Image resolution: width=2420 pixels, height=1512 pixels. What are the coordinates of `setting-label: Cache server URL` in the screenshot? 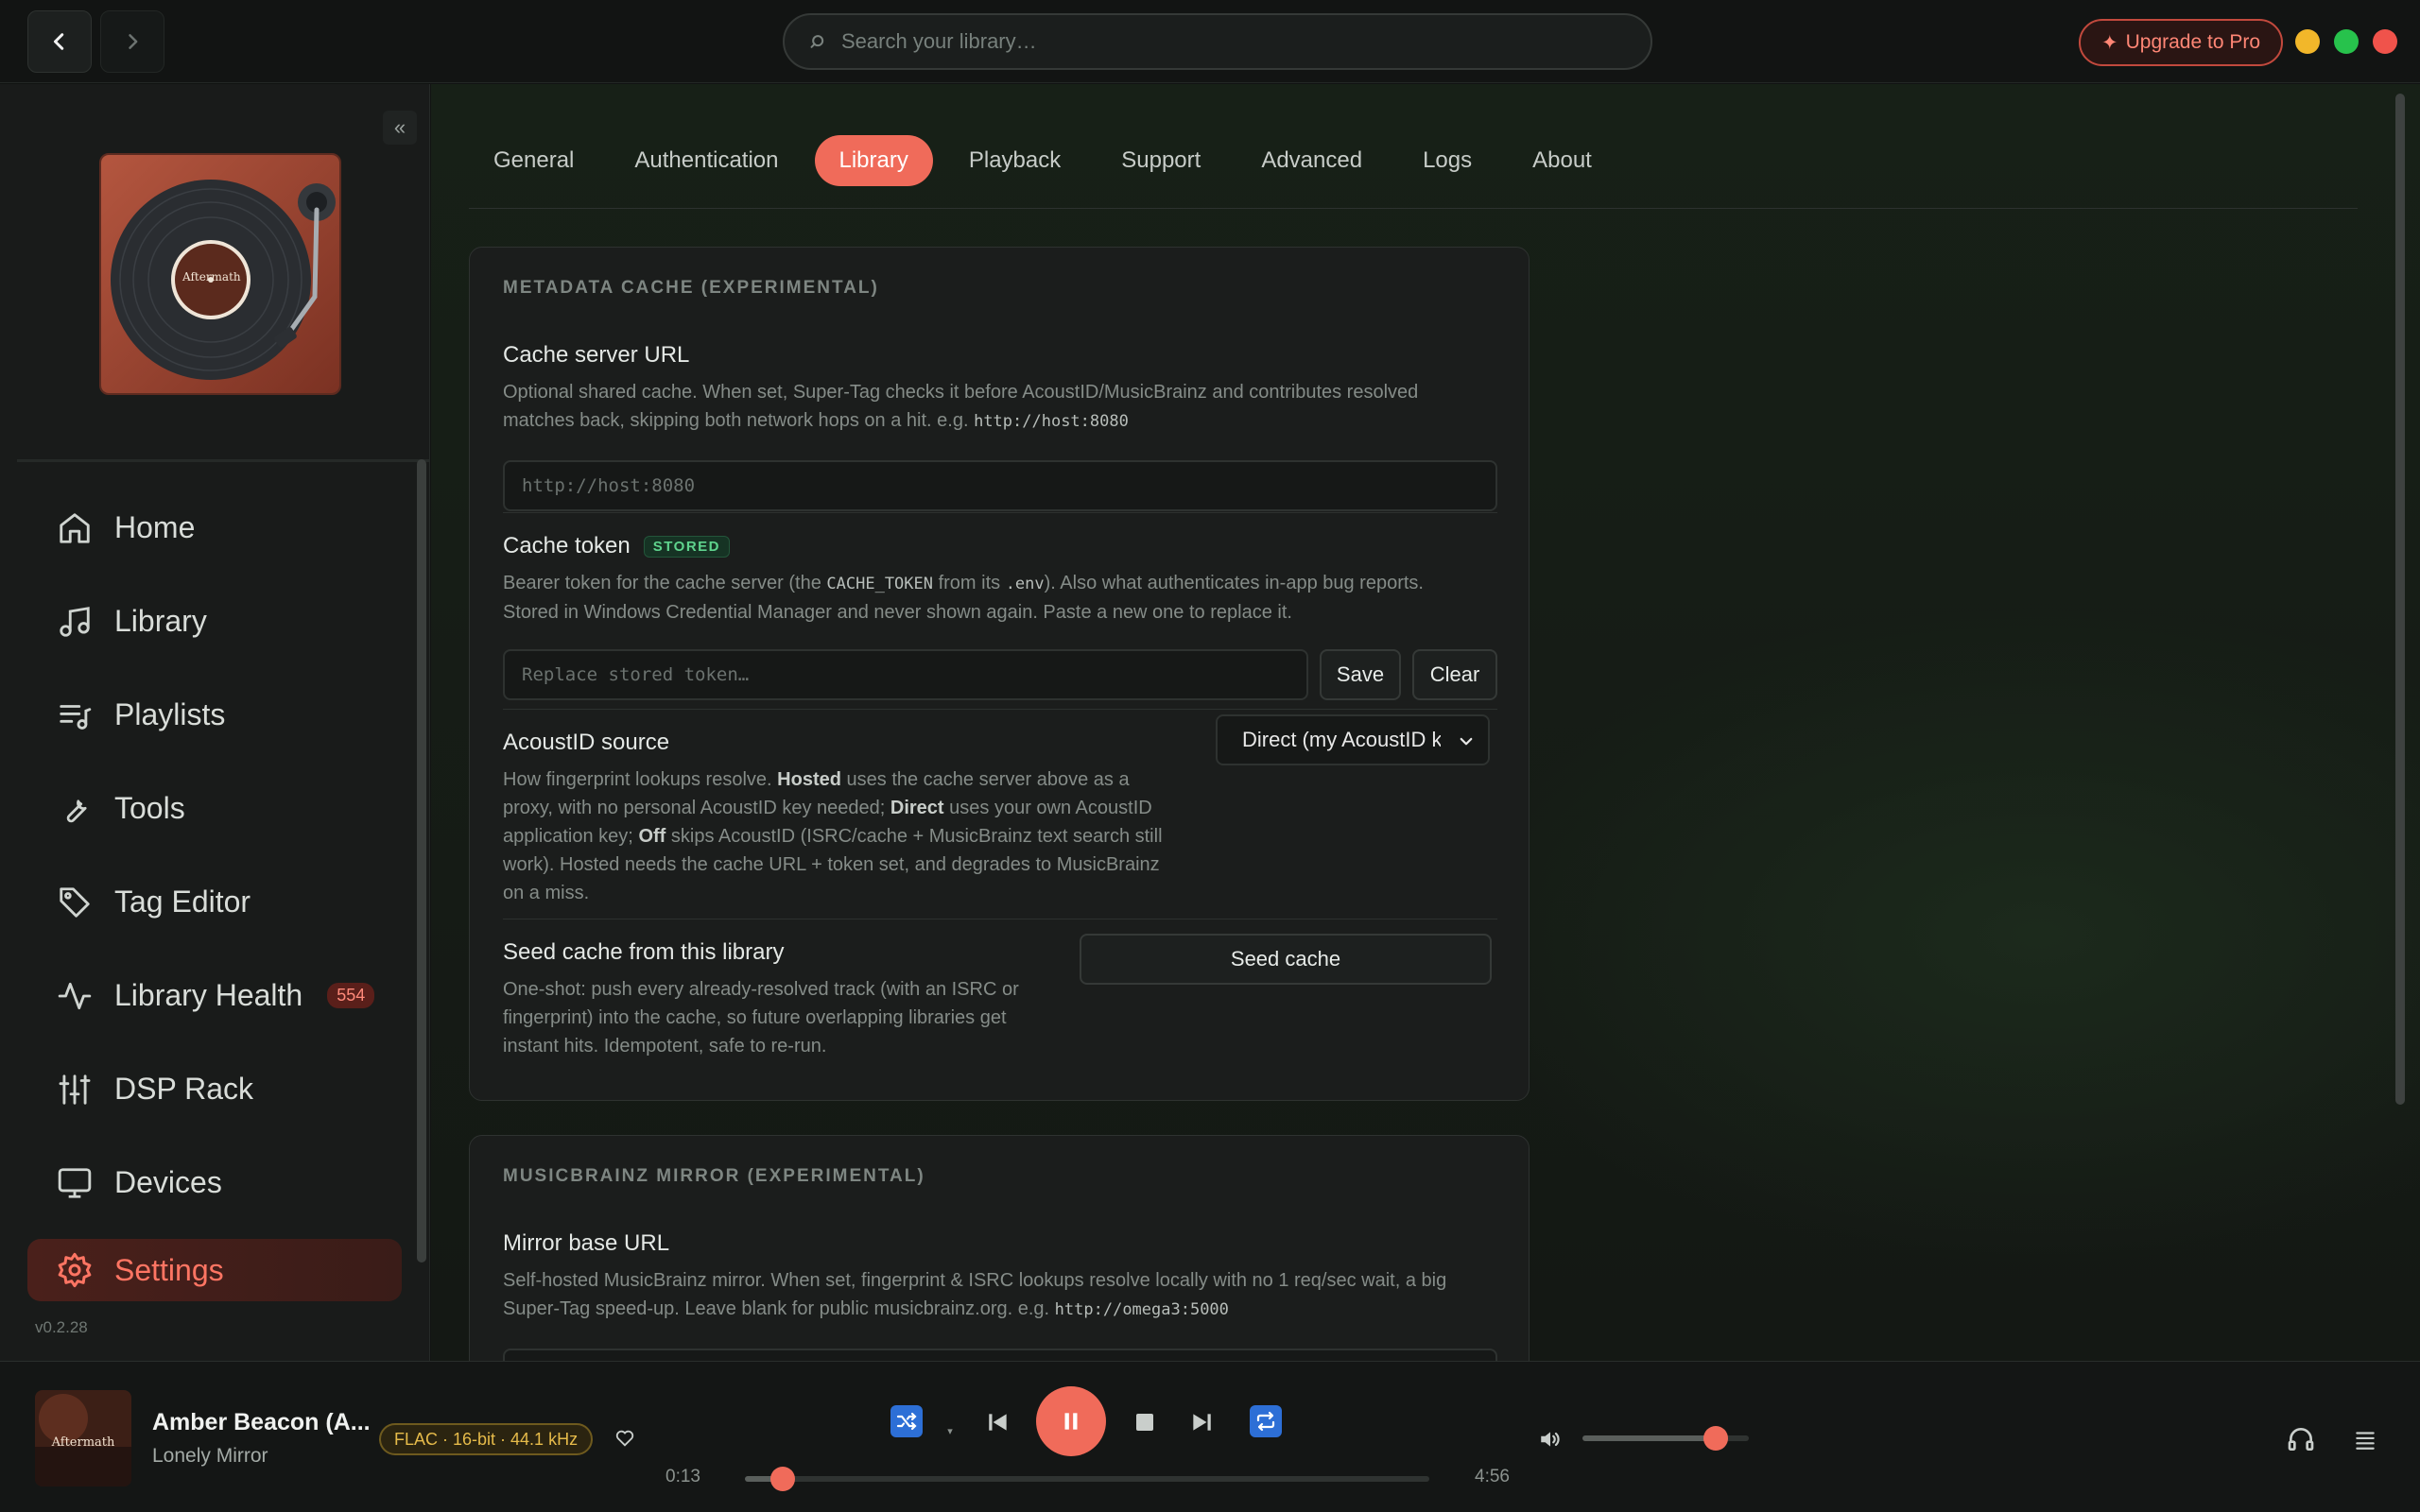 It's located at (596, 355).